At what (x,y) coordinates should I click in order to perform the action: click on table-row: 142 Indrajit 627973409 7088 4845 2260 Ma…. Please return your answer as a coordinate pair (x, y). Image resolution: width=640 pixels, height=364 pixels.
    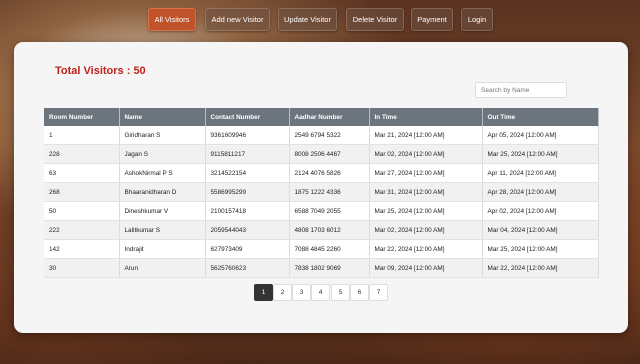
    Looking at the image, I should click on (321, 249).